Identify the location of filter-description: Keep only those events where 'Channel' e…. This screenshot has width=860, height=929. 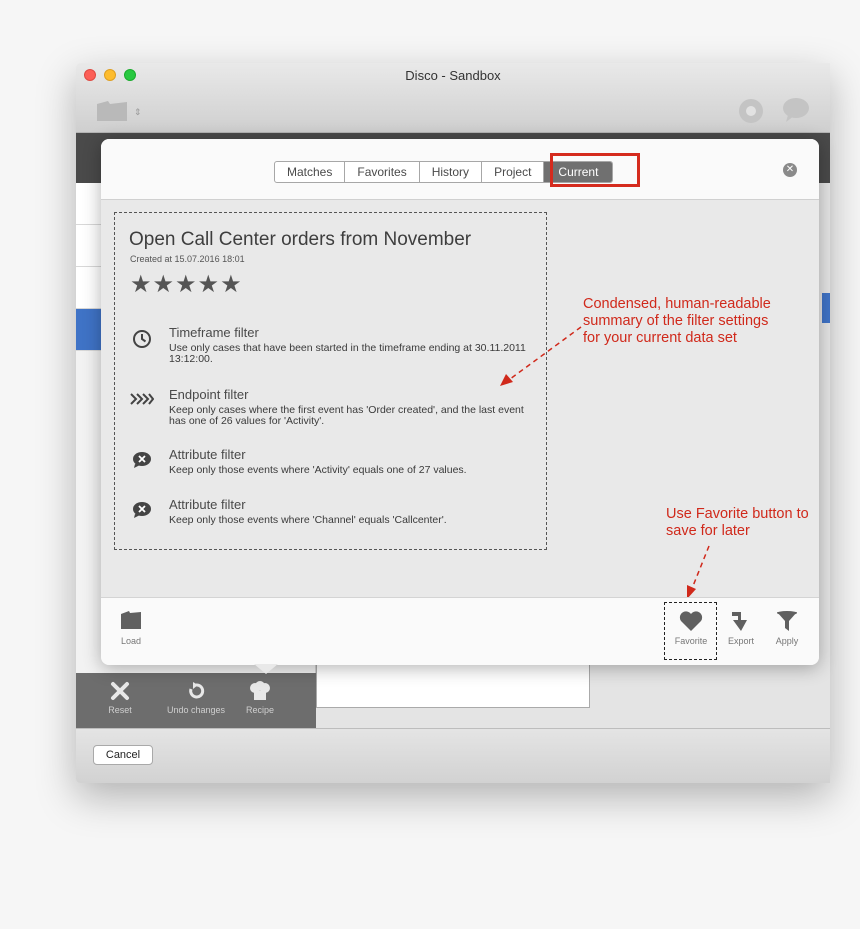
(308, 520).